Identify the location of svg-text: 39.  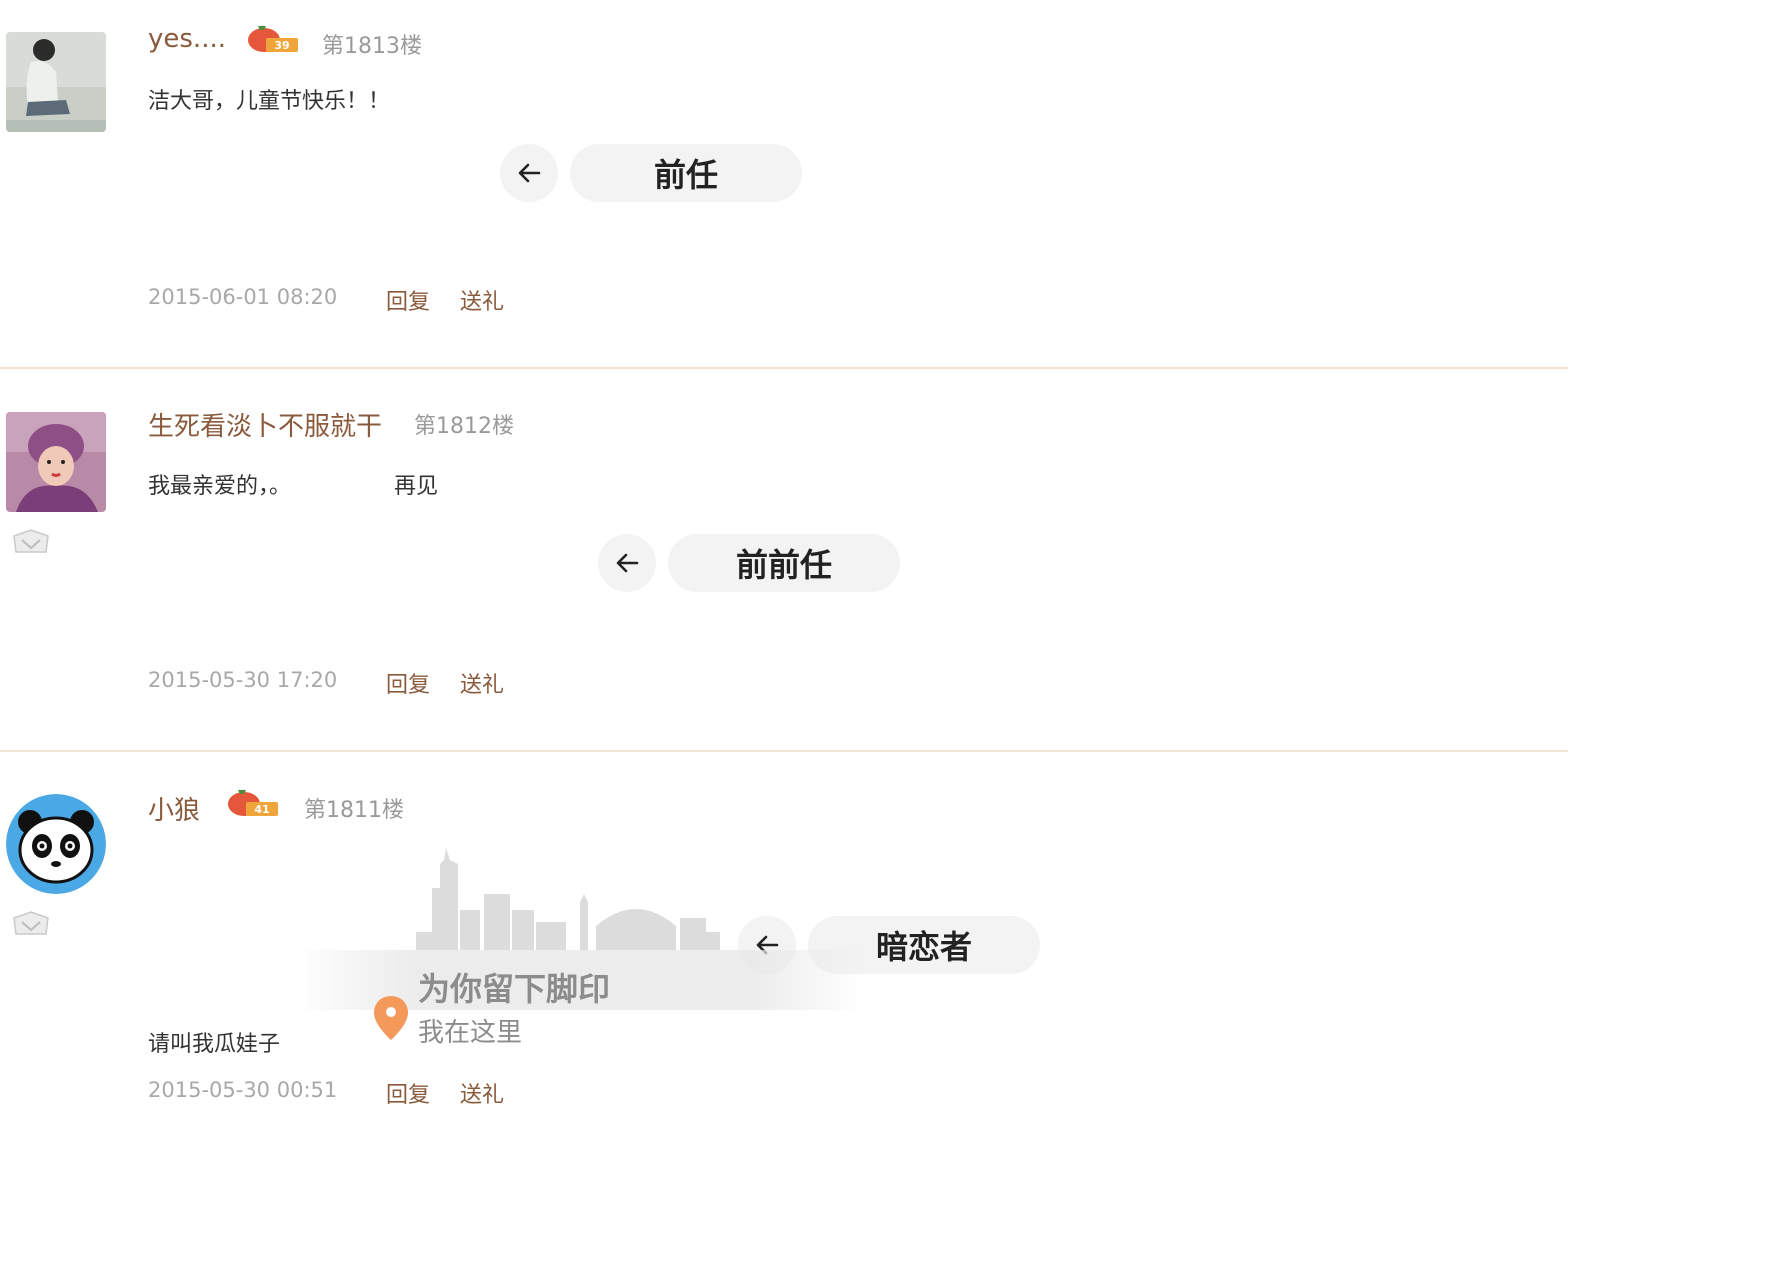
(281, 45).